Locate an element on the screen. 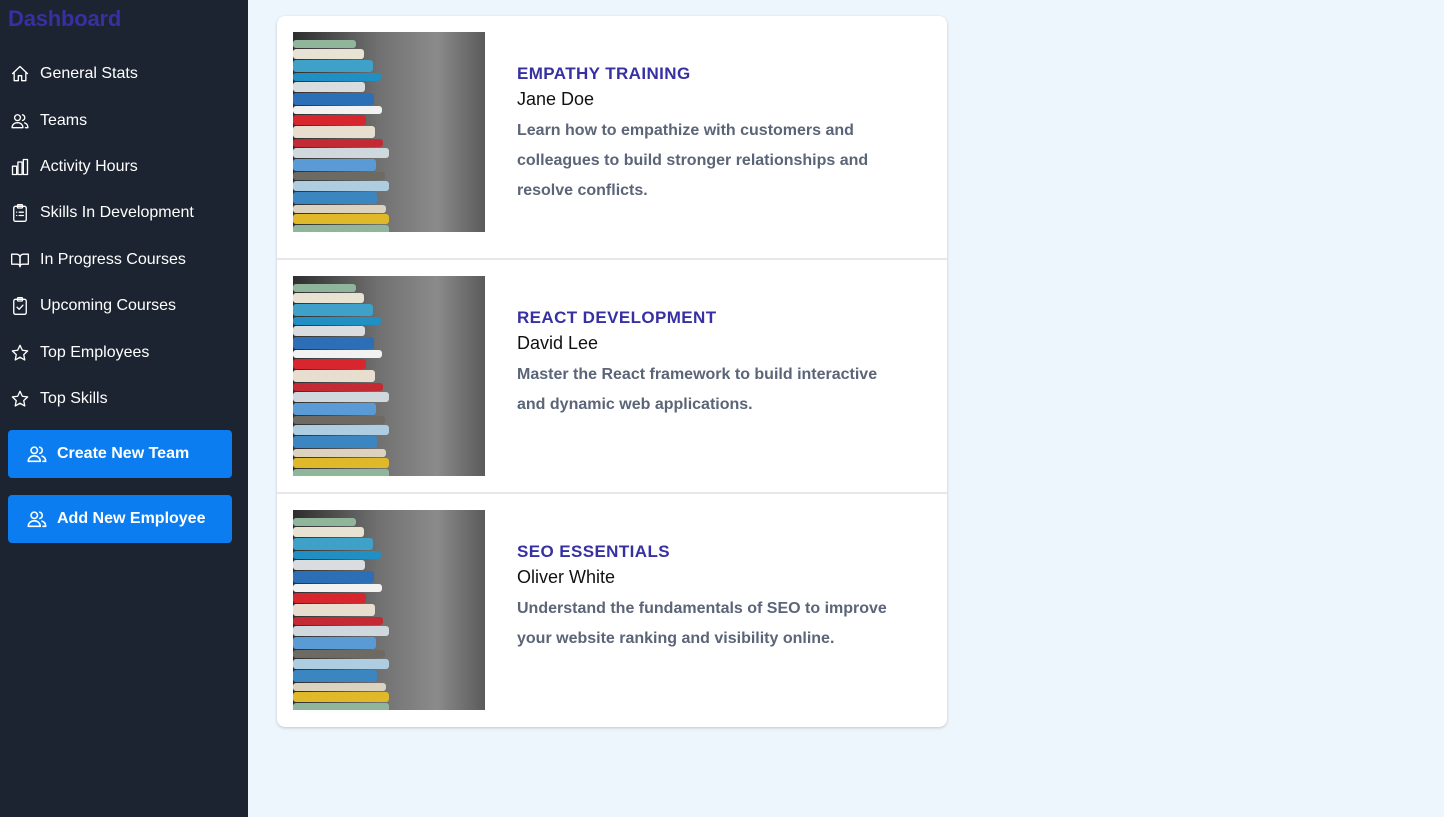 The width and height of the screenshot is (1444, 817). sidebar-item-top-employees: Top Employees is located at coordinates (124, 352).